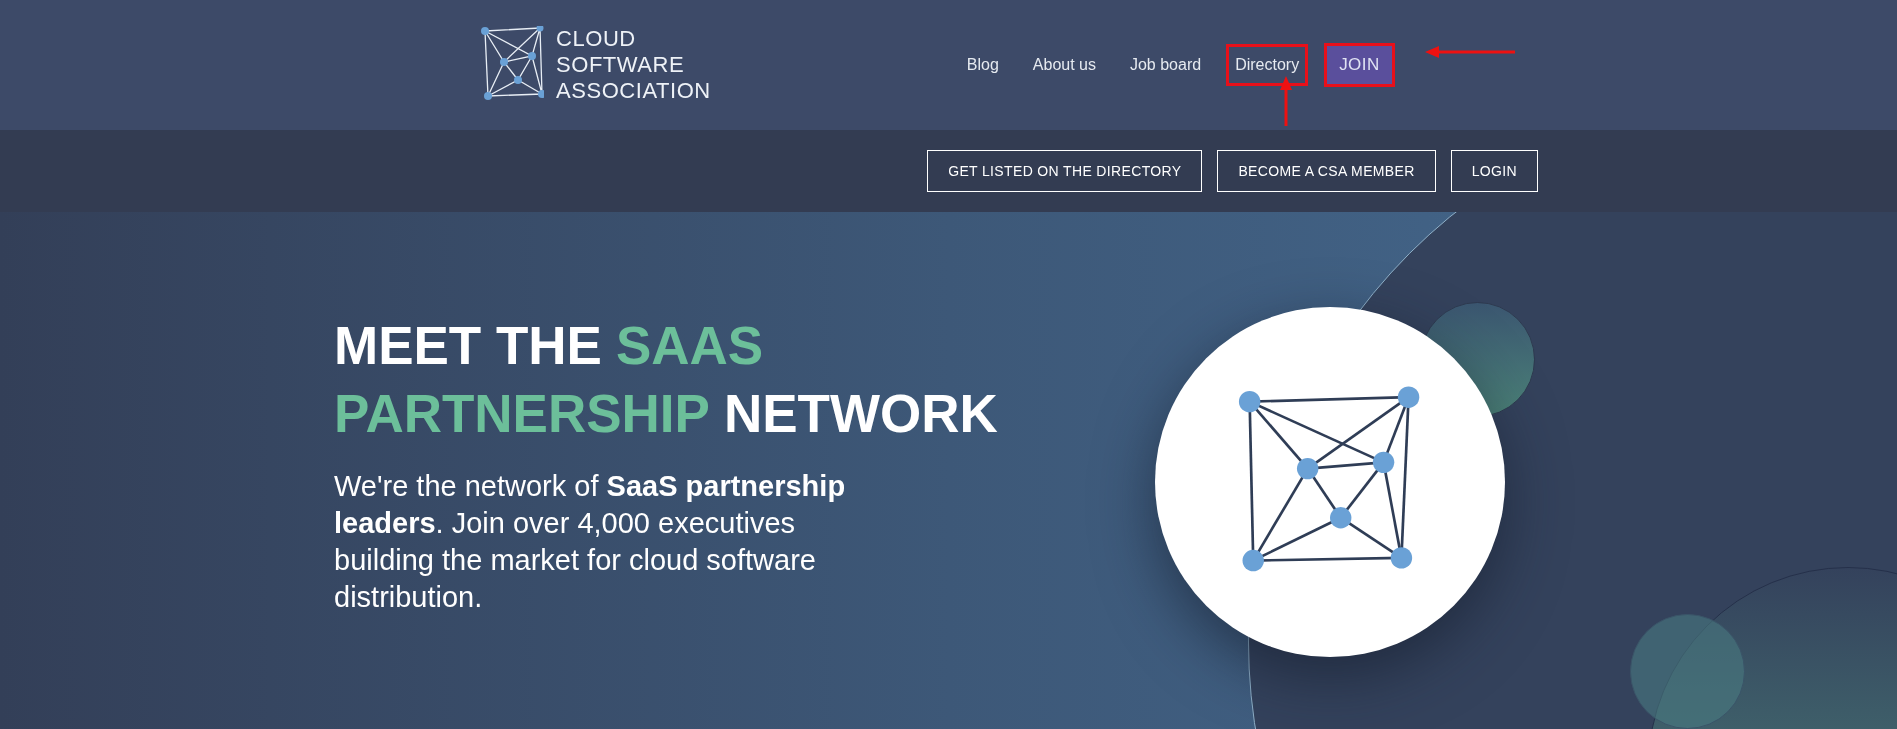 This screenshot has height=729, width=1897. Describe the element at coordinates (1165, 65) in the screenshot. I see `nav-link: Job board` at that location.